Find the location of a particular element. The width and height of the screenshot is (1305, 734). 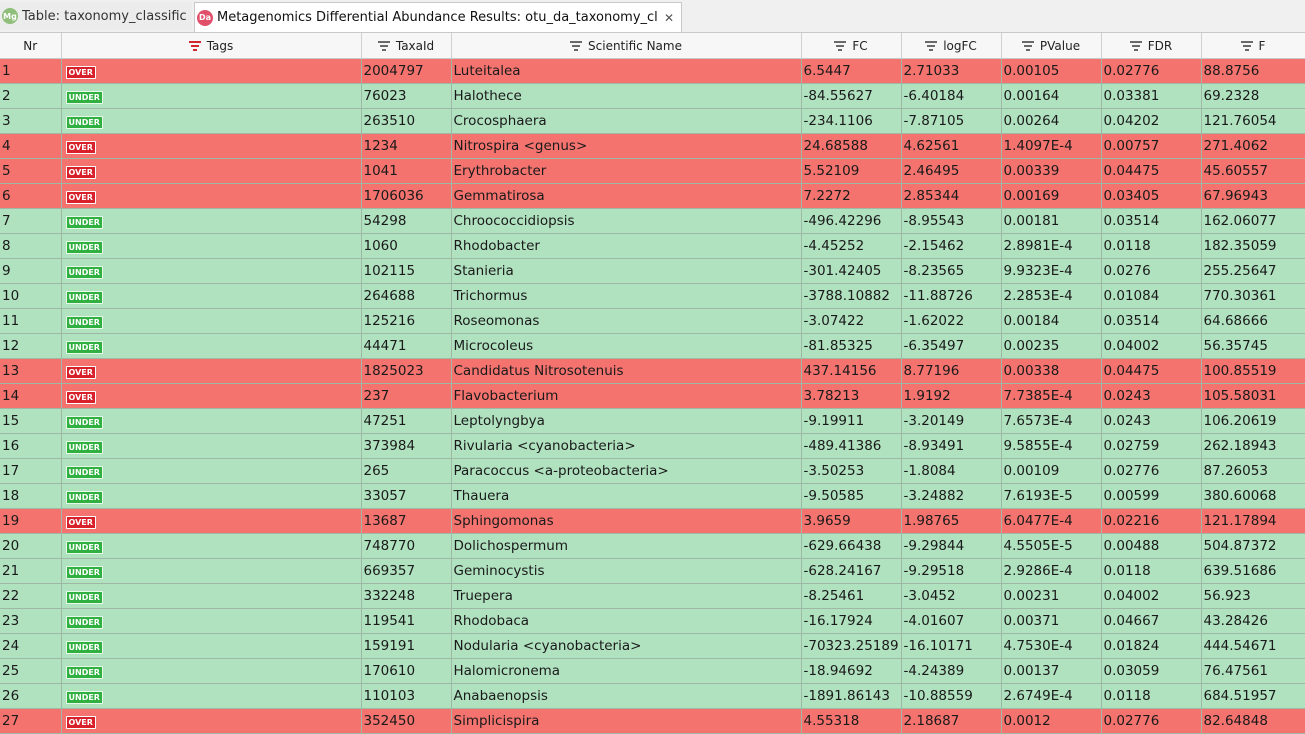

column-header-fc: FC is located at coordinates (851, 46).